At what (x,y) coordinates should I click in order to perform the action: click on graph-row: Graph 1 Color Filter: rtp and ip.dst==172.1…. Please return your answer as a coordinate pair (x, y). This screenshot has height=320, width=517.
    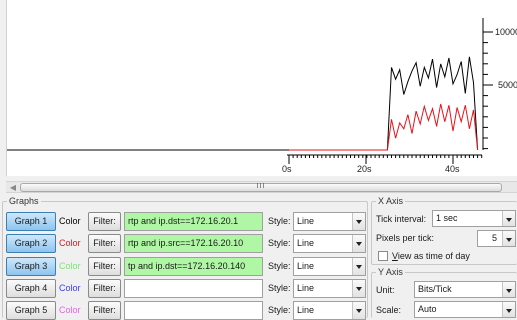
    Looking at the image, I should click on (186, 221).